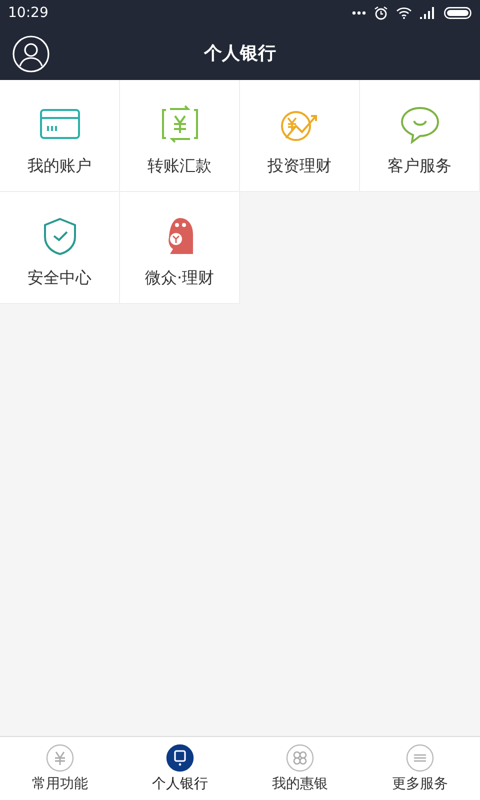 This screenshot has height=800, width=480. What do you see at coordinates (60, 758) in the screenshot?
I see `yen-icon` at bounding box center [60, 758].